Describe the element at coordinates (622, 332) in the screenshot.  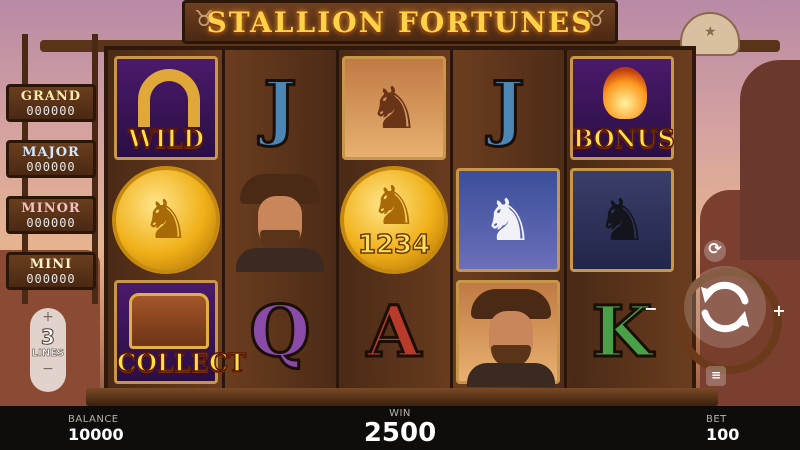
I see `reel-5-row-3: K` at that location.